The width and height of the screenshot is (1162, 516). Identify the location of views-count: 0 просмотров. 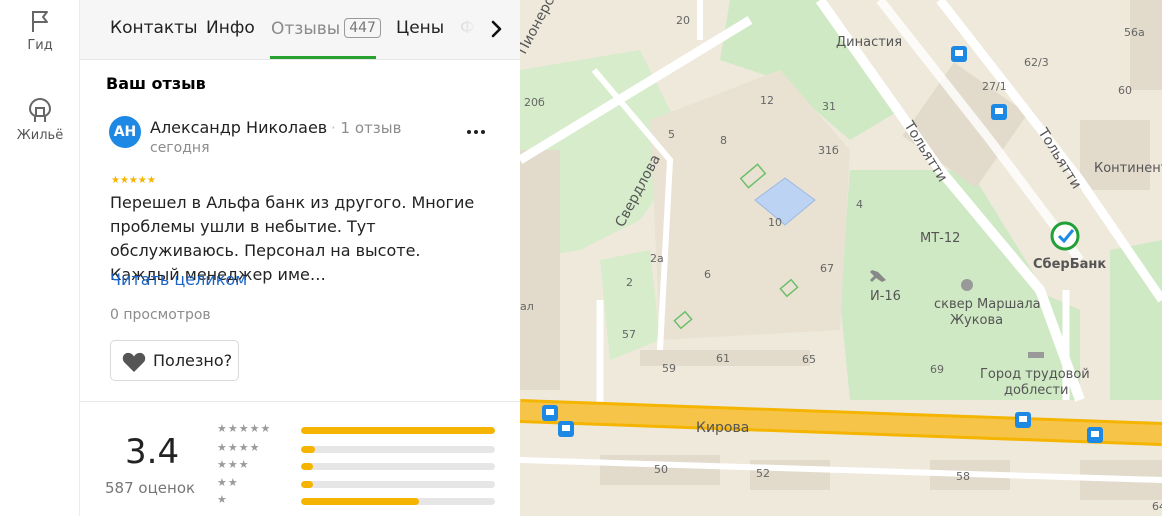
(160, 315).